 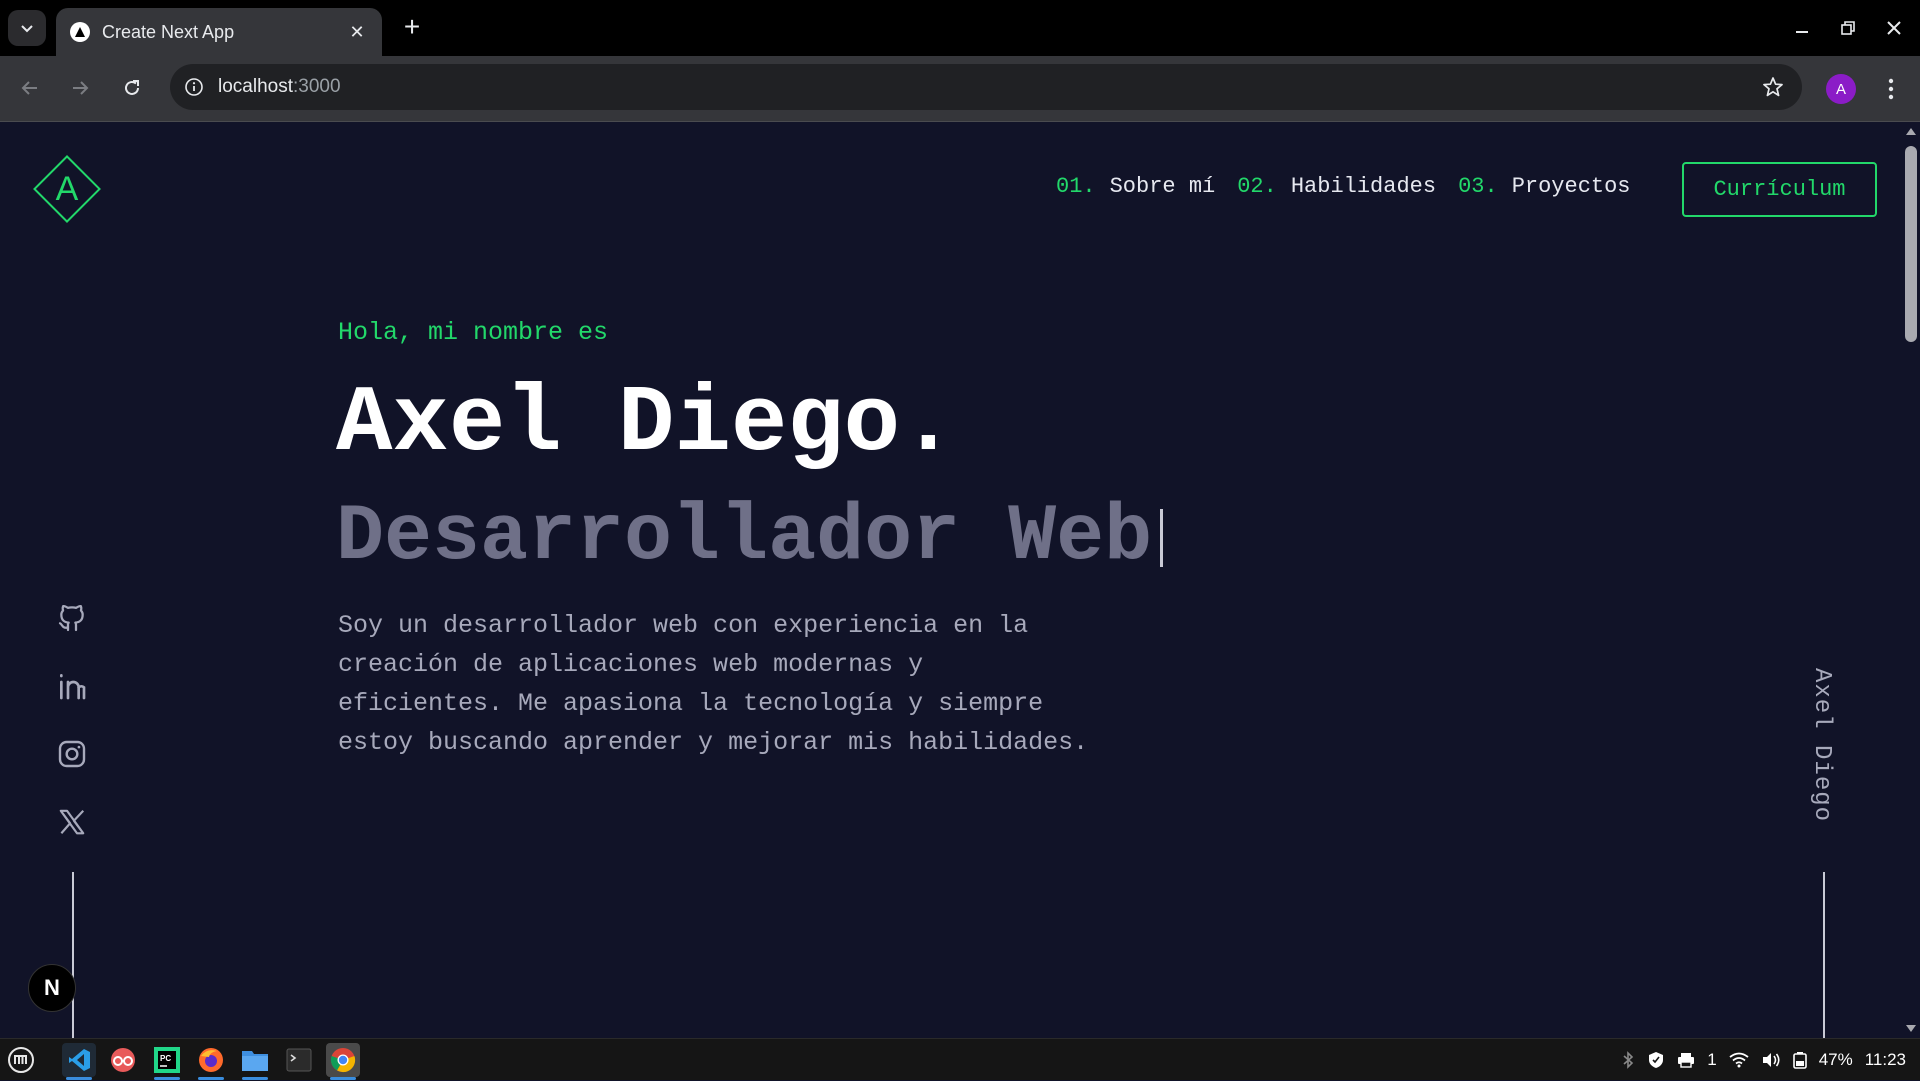 What do you see at coordinates (1802, 32) in the screenshot?
I see `minimize-icon` at bounding box center [1802, 32].